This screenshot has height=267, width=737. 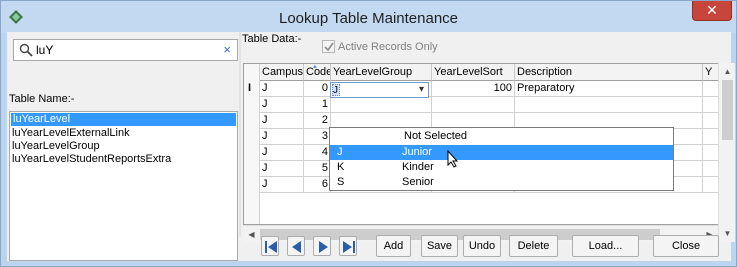 I want to click on option-key: K, so click(x=341, y=167).